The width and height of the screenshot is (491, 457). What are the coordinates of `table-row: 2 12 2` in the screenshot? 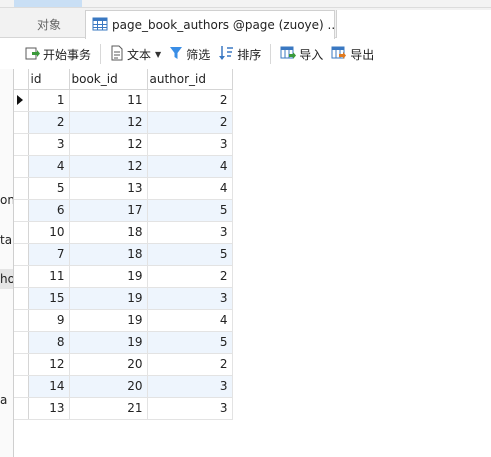 It's located at (123, 122).